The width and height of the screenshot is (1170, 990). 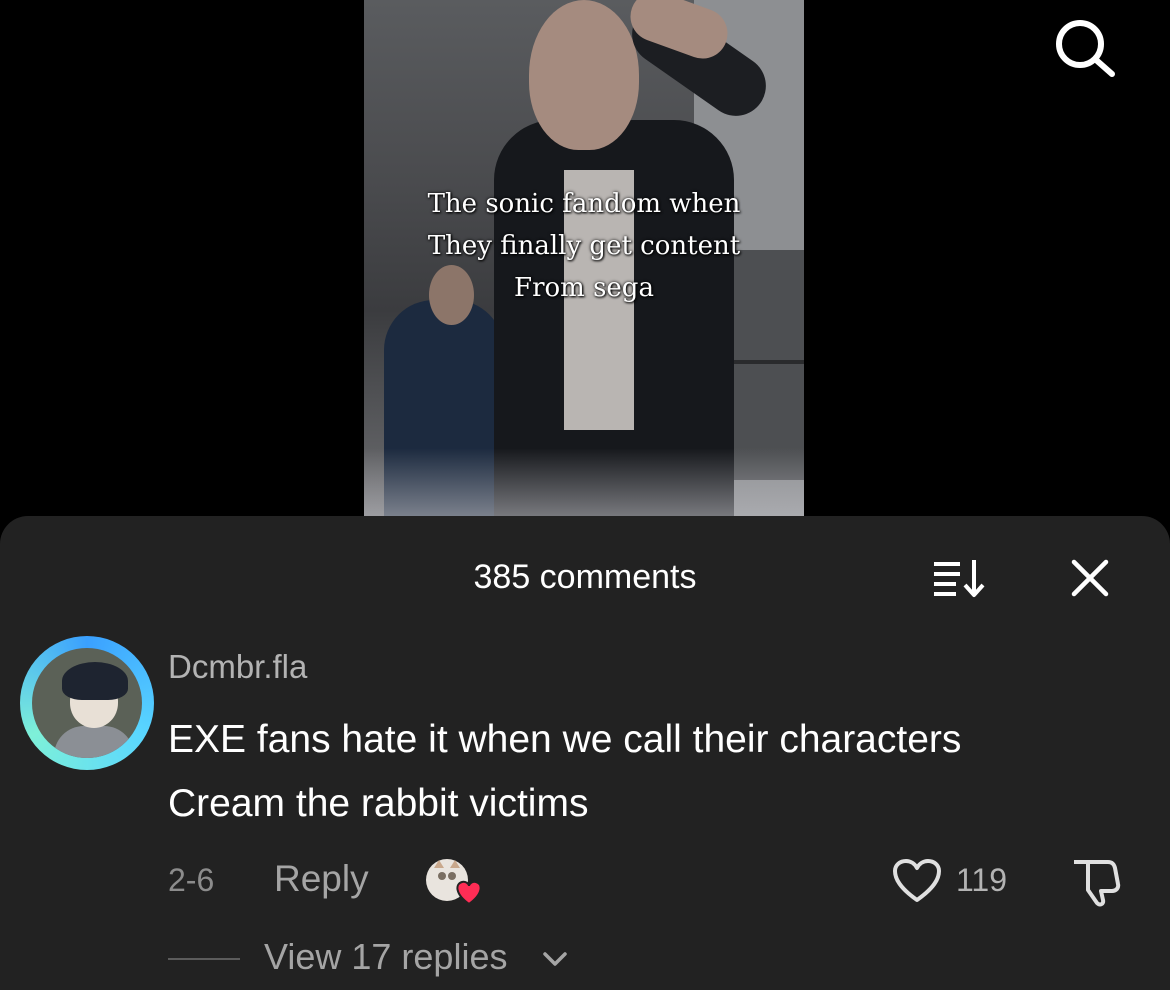 I want to click on search-icon, so click(x=1086, y=47).